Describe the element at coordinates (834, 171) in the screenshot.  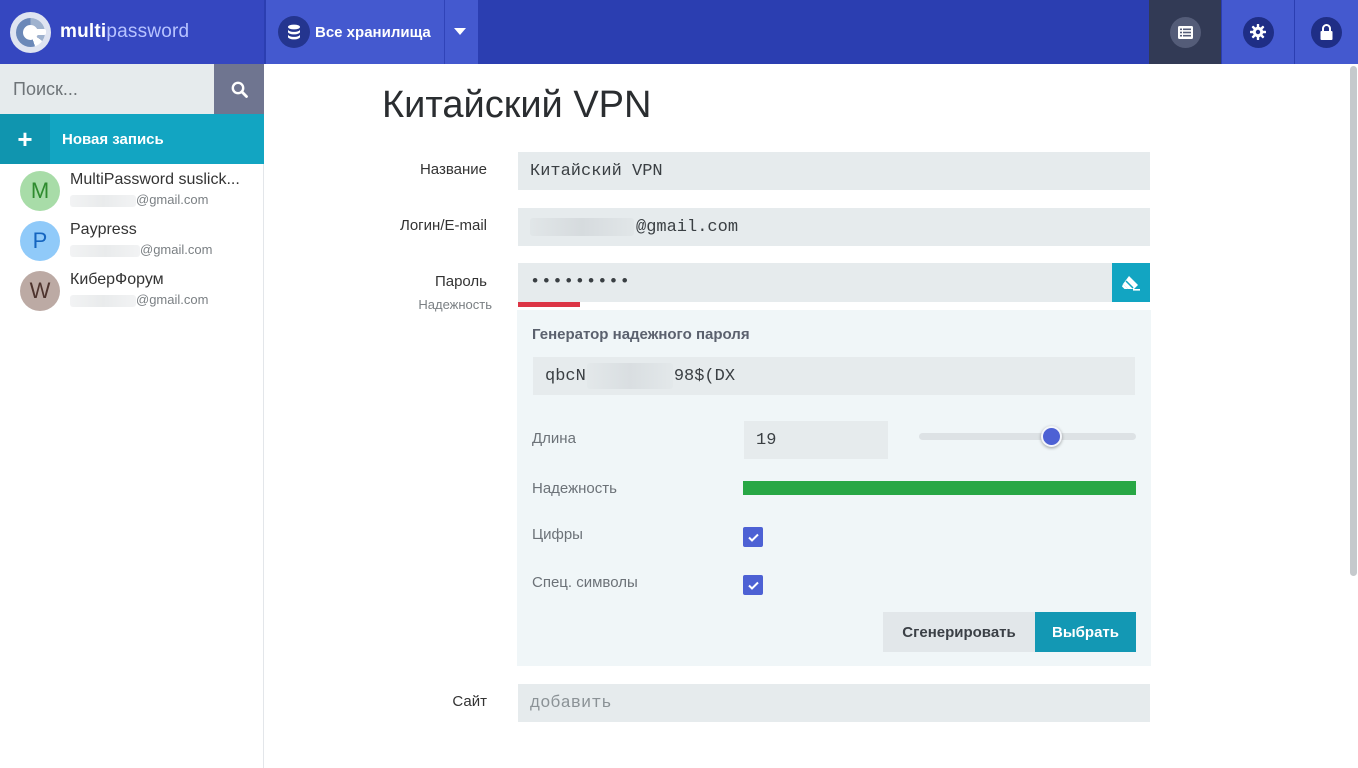
I see `name-field` at that location.